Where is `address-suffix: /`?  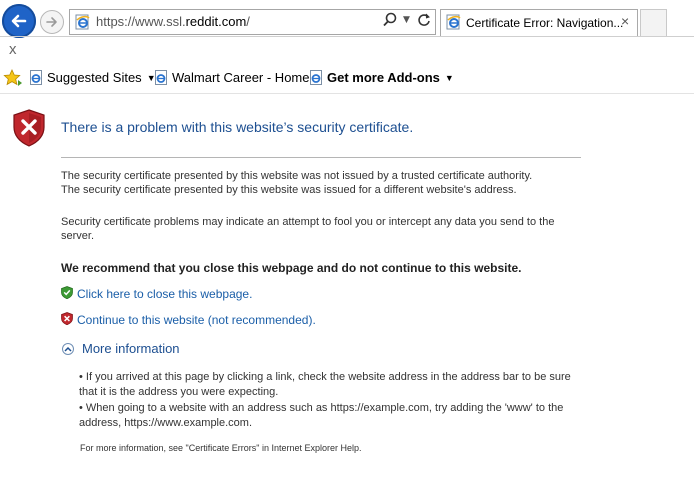
address-suffix: / is located at coordinates (248, 21).